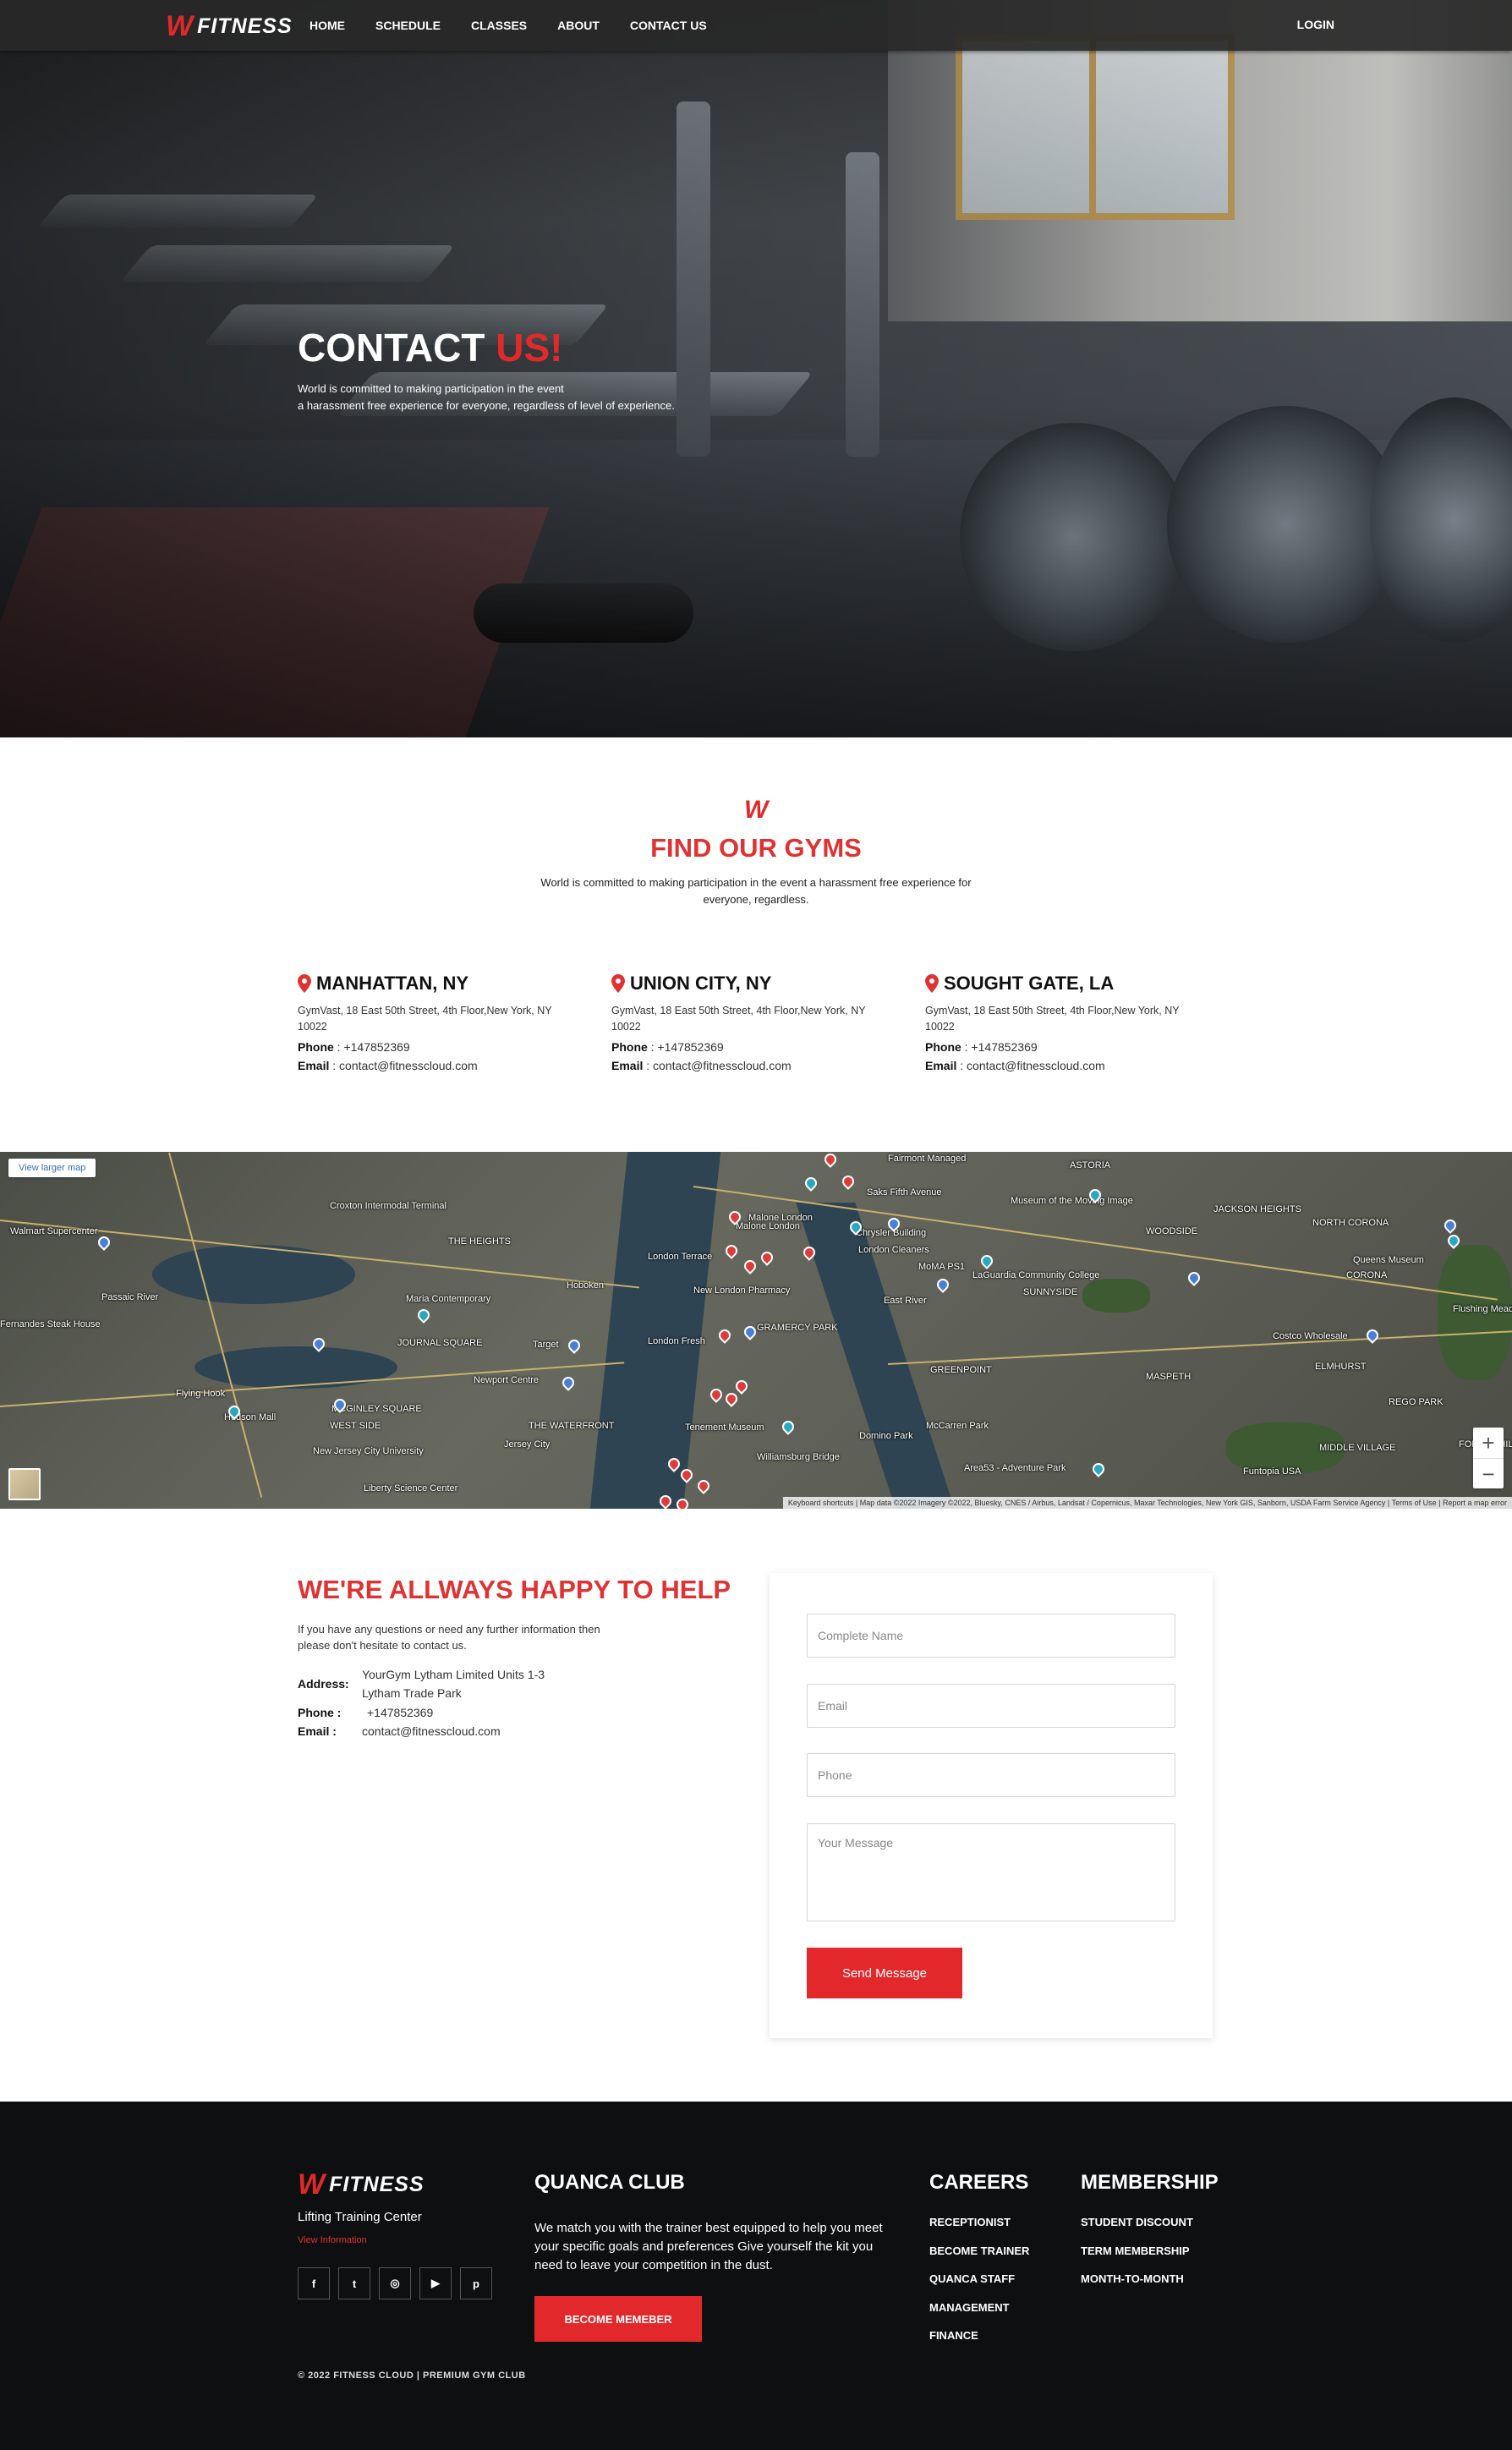 Image resolution: width=1512 pixels, height=2450 pixels. I want to click on footer-logo: W FITNESS, so click(361, 2184).